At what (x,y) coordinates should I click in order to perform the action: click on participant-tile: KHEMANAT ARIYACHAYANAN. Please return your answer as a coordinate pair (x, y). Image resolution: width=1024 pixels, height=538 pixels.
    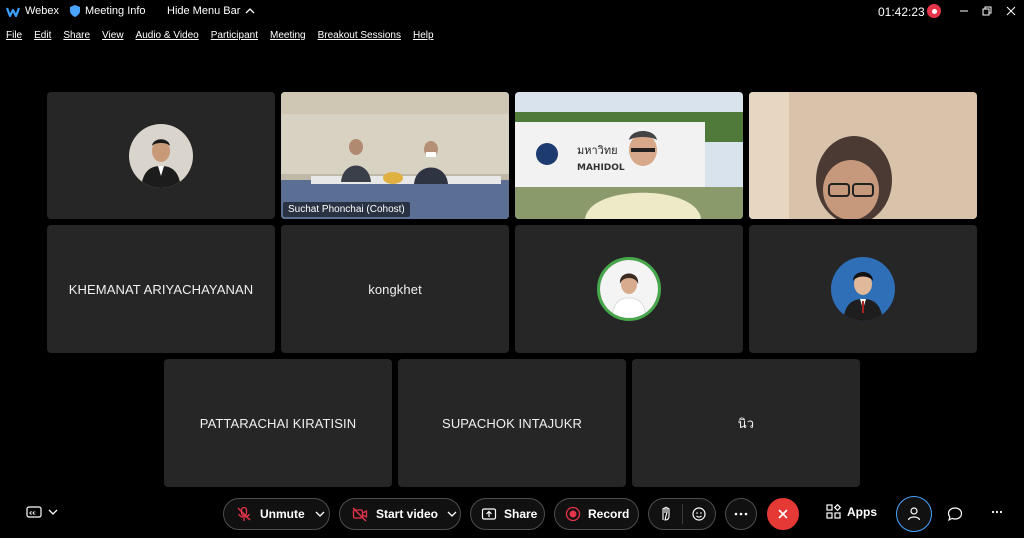
    Looking at the image, I should click on (161, 289).